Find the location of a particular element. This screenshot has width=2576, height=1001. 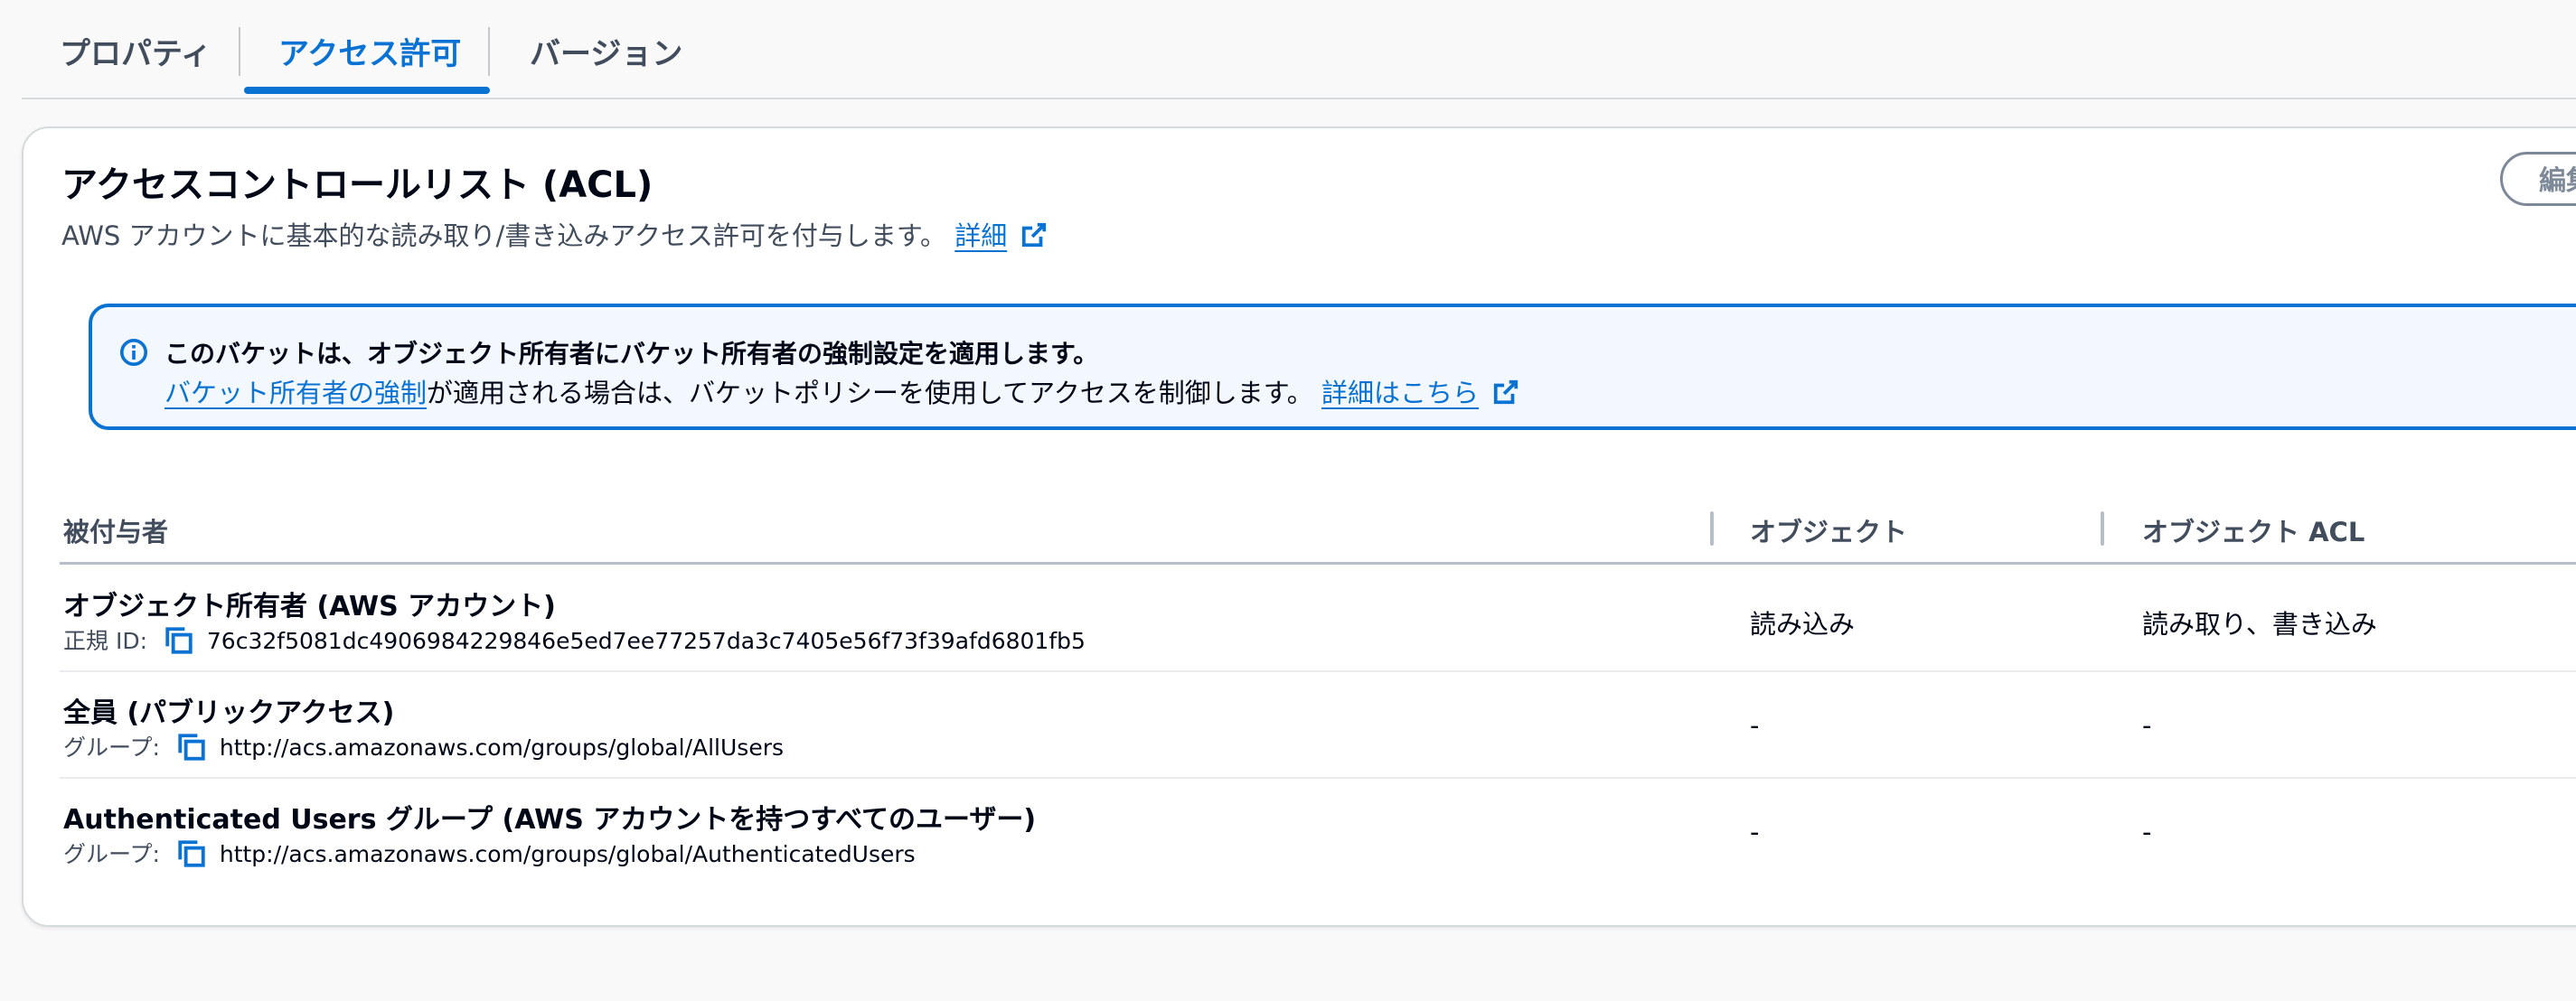

panel-title: アクセスコントロールリスト (ACL) is located at coordinates (357, 185).